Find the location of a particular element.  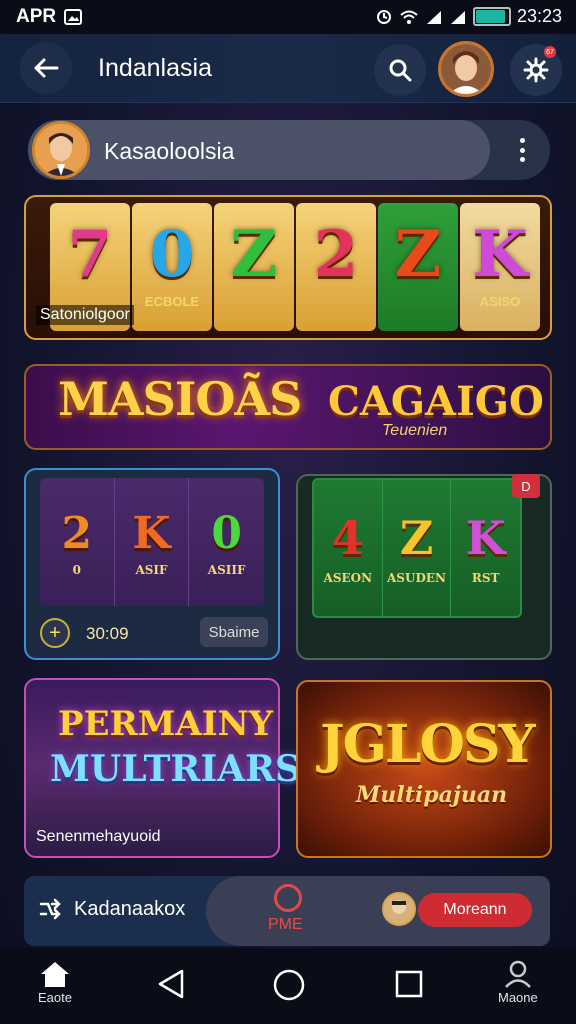

back-button is located at coordinates (46, 68).